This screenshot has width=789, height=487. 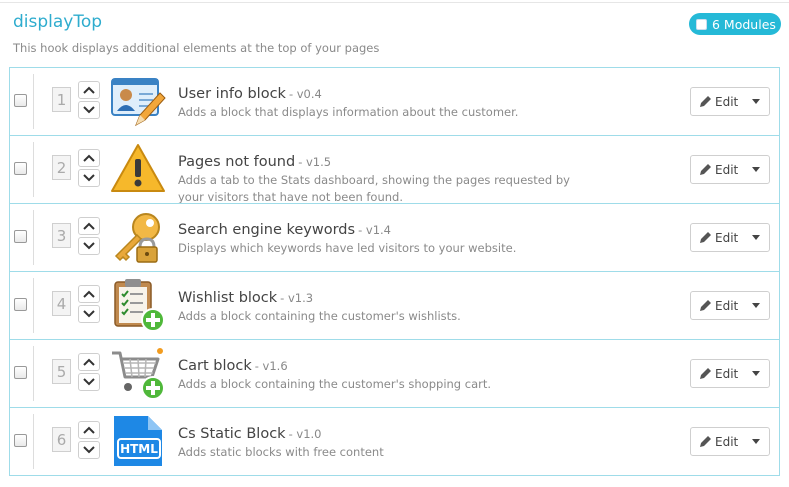 What do you see at coordinates (58, 22) in the screenshot?
I see `hook-title: displayTop` at bounding box center [58, 22].